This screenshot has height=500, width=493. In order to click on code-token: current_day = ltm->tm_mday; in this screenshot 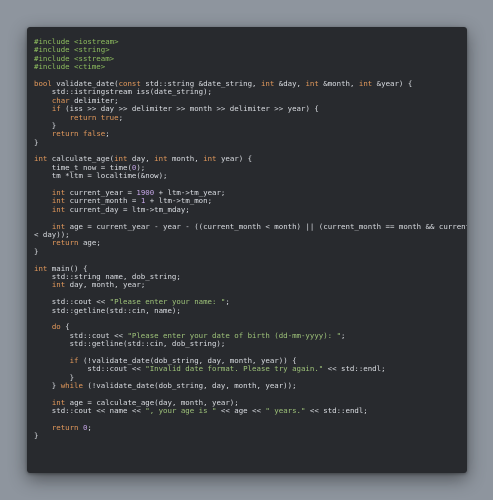, I will do `click(127, 209)`.